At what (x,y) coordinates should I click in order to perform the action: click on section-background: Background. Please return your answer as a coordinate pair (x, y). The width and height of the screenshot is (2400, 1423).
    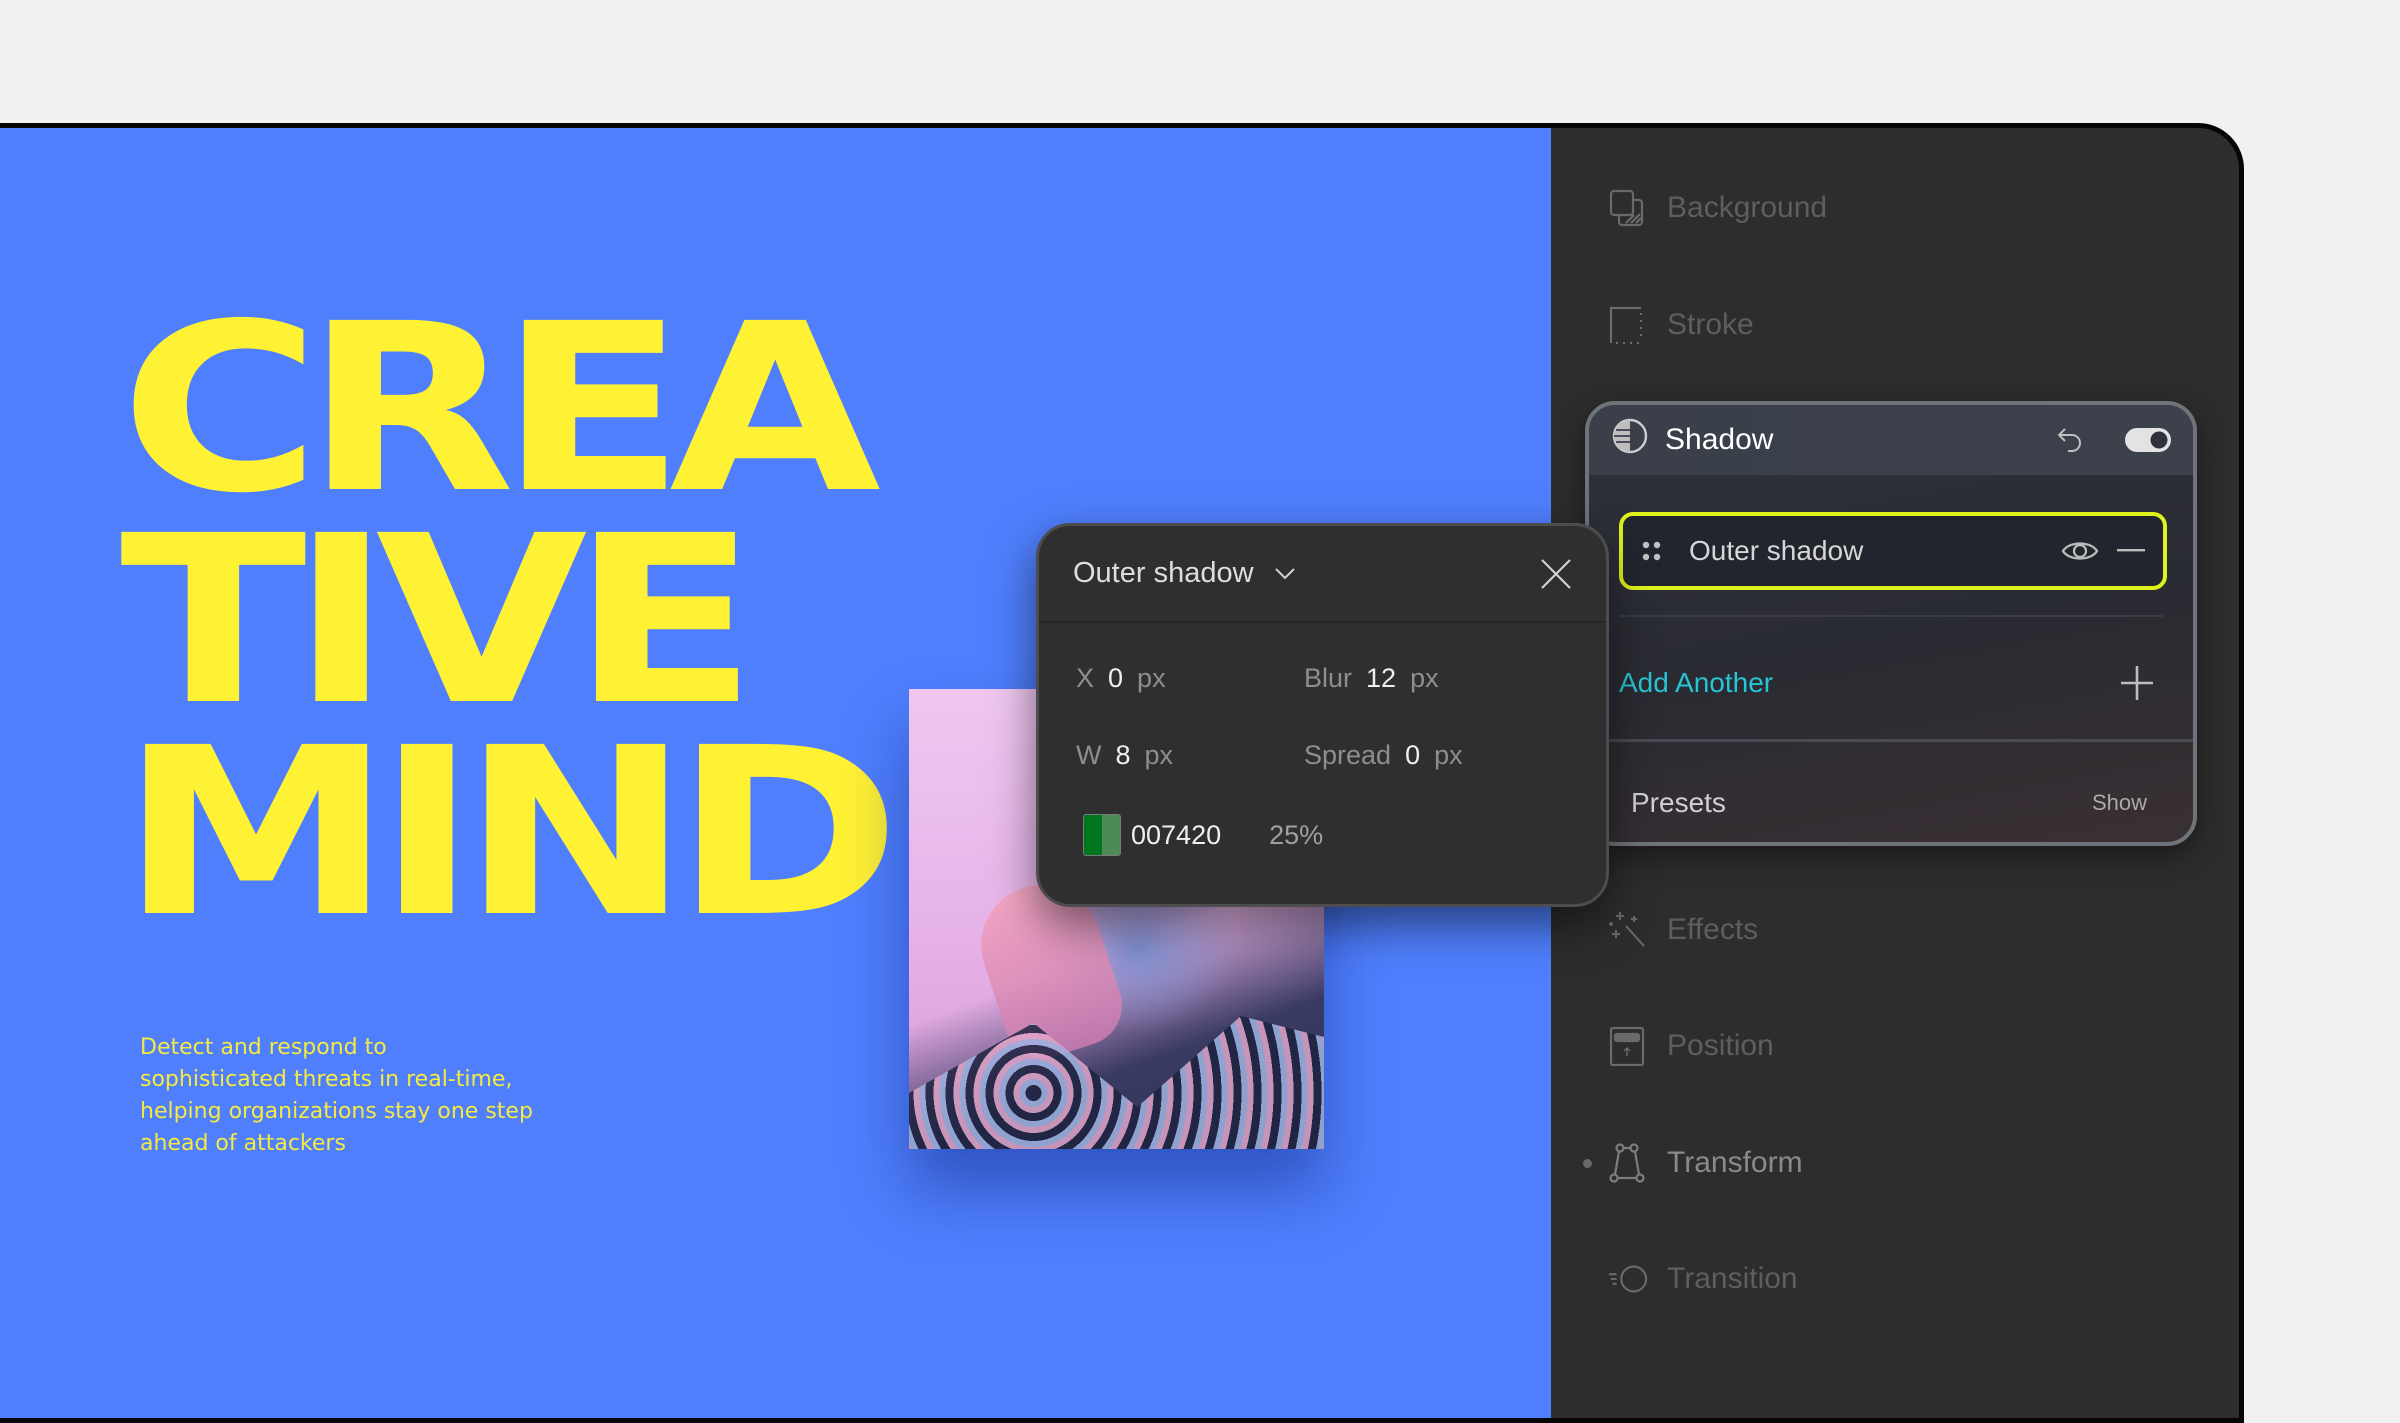
    Looking at the image, I should click on (1717, 208).